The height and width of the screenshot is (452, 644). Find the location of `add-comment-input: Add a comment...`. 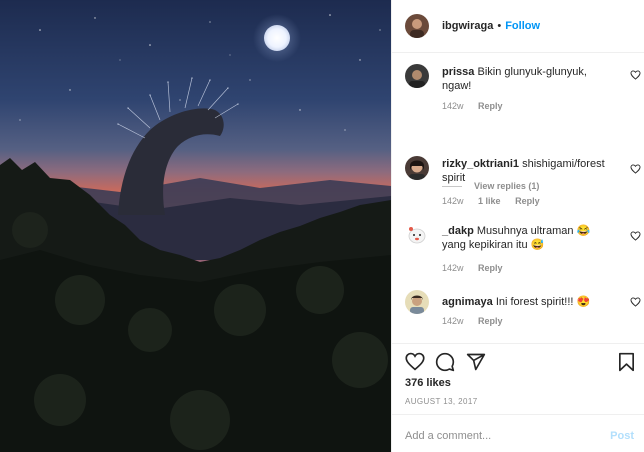

add-comment-input: Add a comment... is located at coordinates (448, 436).